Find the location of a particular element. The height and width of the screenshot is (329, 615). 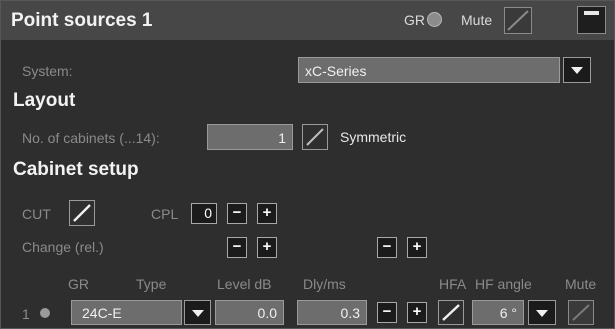

col-header-delay: Dly/ms is located at coordinates (324, 284).